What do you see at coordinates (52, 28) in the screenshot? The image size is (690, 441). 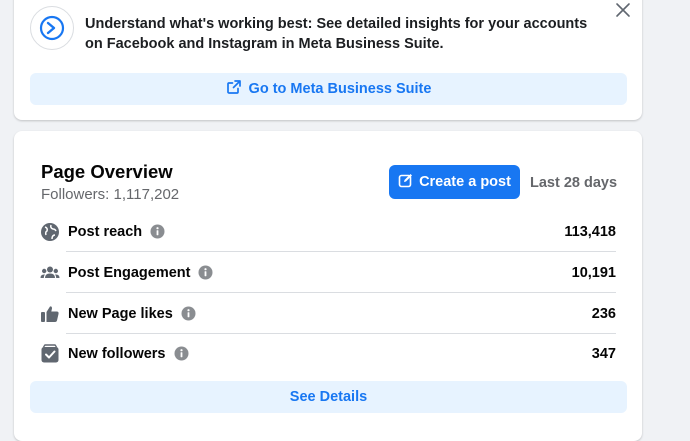 I see `meta-business-suite-icon` at bounding box center [52, 28].